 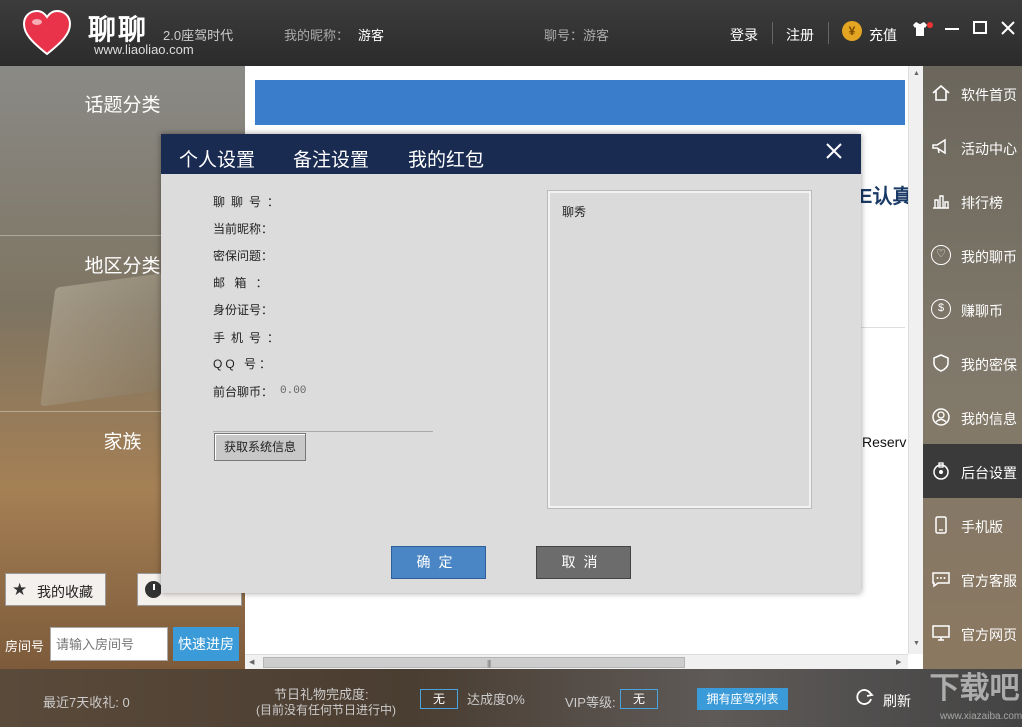 What do you see at coordinates (438, 562) in the screenshot?
I see `ok-button: 确定` at bounding box center [438, 562].